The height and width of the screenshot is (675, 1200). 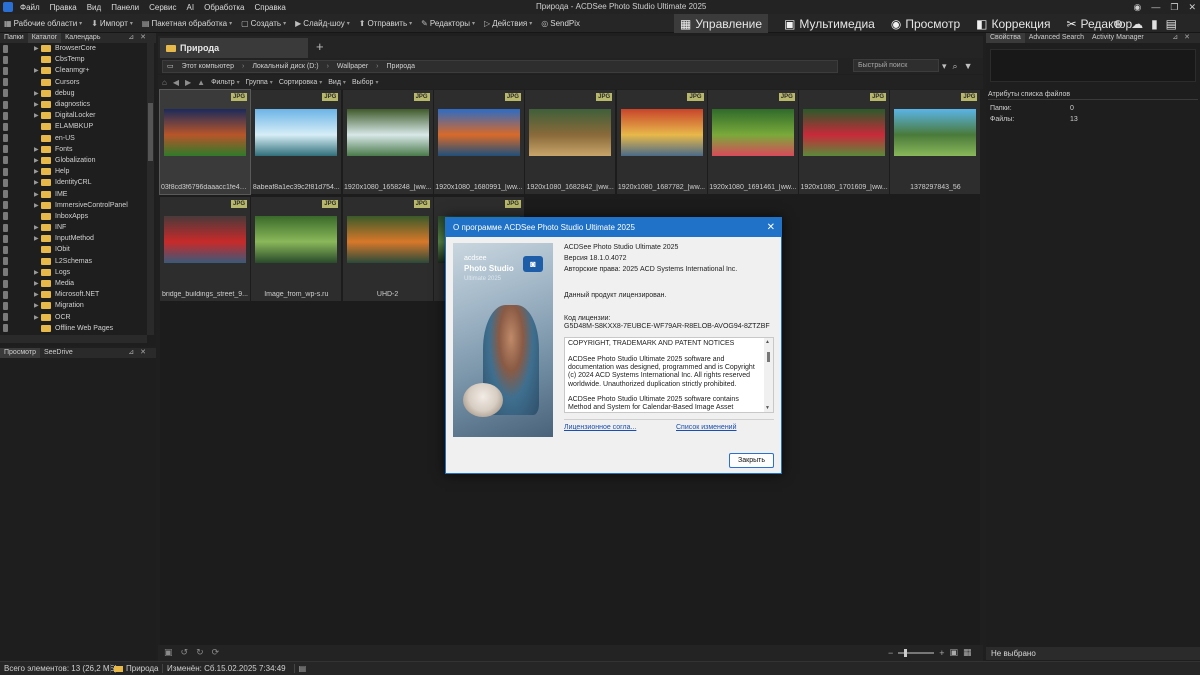 I want to click on folder-item: ▶ Globalization, so click(x=73, y=160).